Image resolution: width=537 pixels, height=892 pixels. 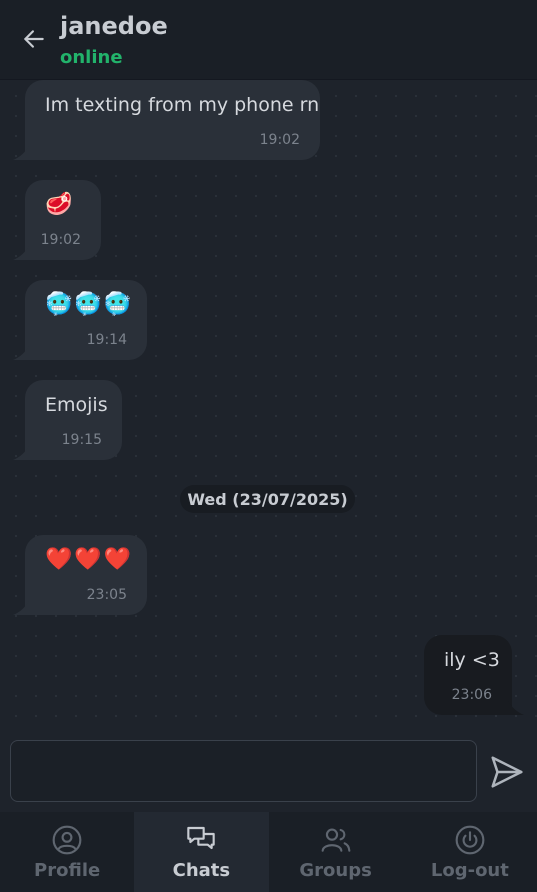 I want to click on nav-item-logout: Log-out, so click(x=470, y=852).